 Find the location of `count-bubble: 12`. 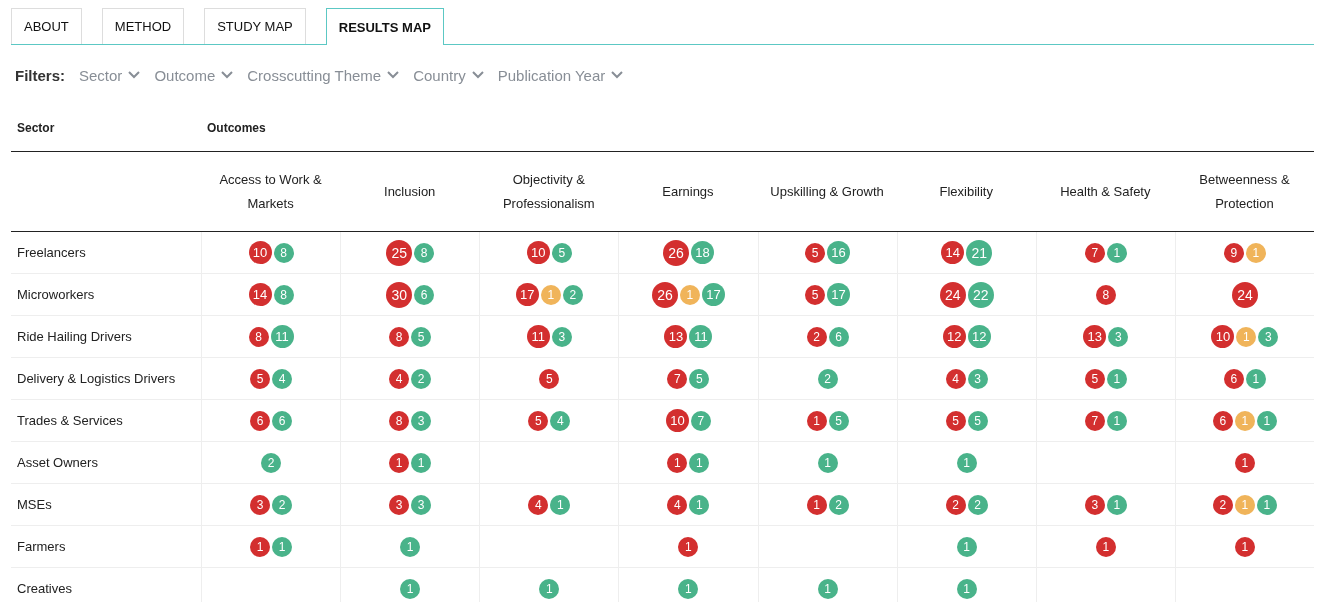

count-bubble: 12 is located at coordinates (979, 336).